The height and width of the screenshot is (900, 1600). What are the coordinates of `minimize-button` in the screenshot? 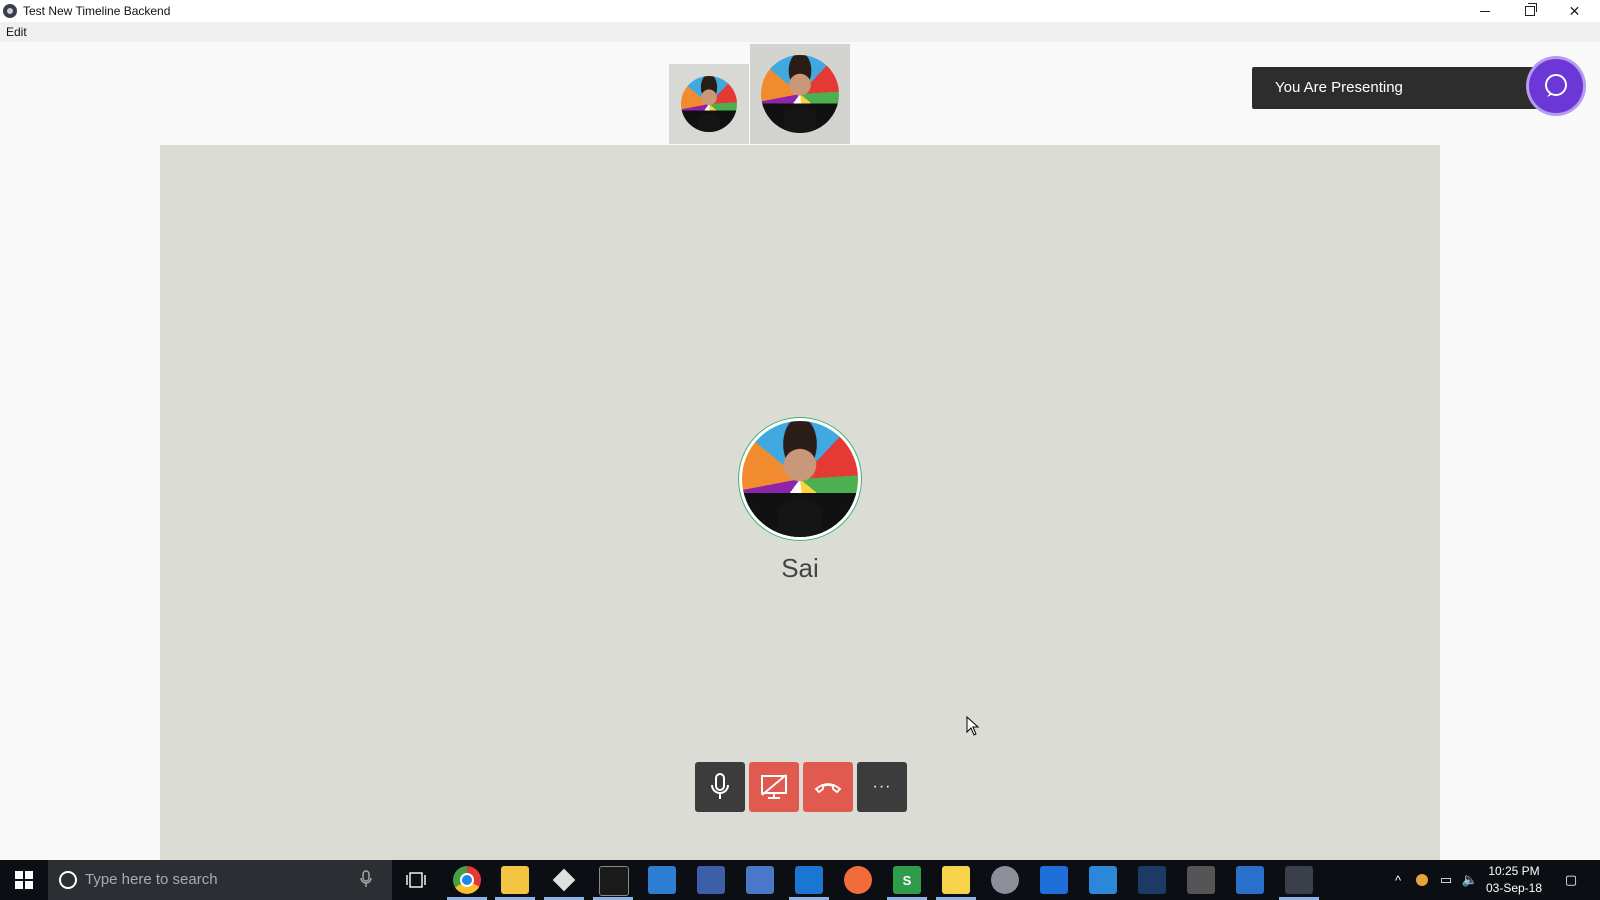 It's located at (1484, 11).